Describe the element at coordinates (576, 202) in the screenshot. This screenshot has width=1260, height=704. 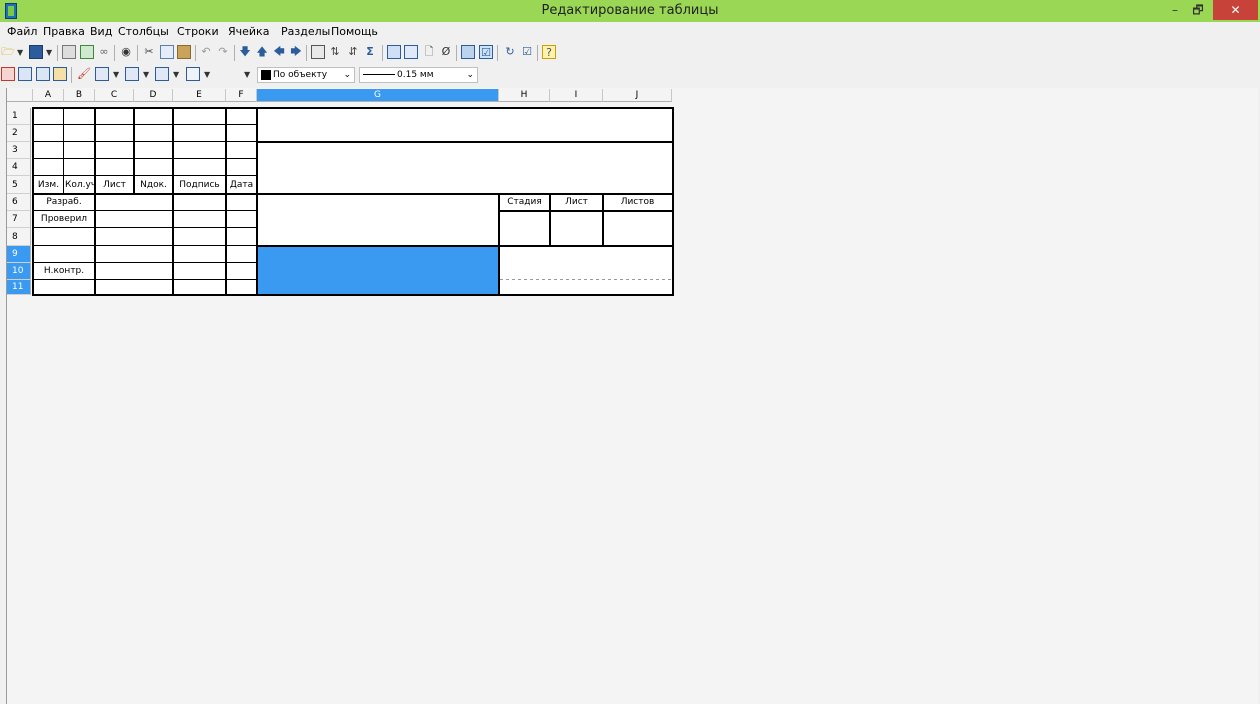
I see `cell-list-count: Лист` at that location.